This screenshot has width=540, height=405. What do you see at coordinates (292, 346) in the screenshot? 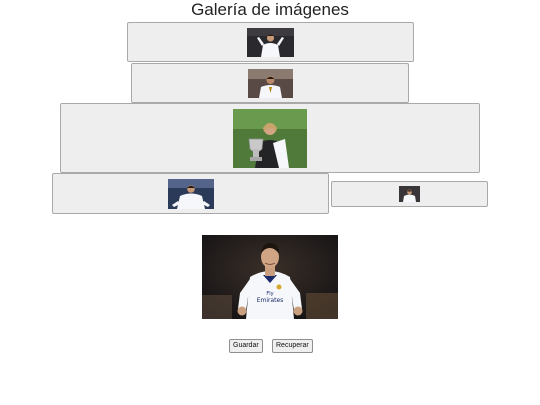
I see `restore-button: Recuperar` at bounding box center [292, 346].